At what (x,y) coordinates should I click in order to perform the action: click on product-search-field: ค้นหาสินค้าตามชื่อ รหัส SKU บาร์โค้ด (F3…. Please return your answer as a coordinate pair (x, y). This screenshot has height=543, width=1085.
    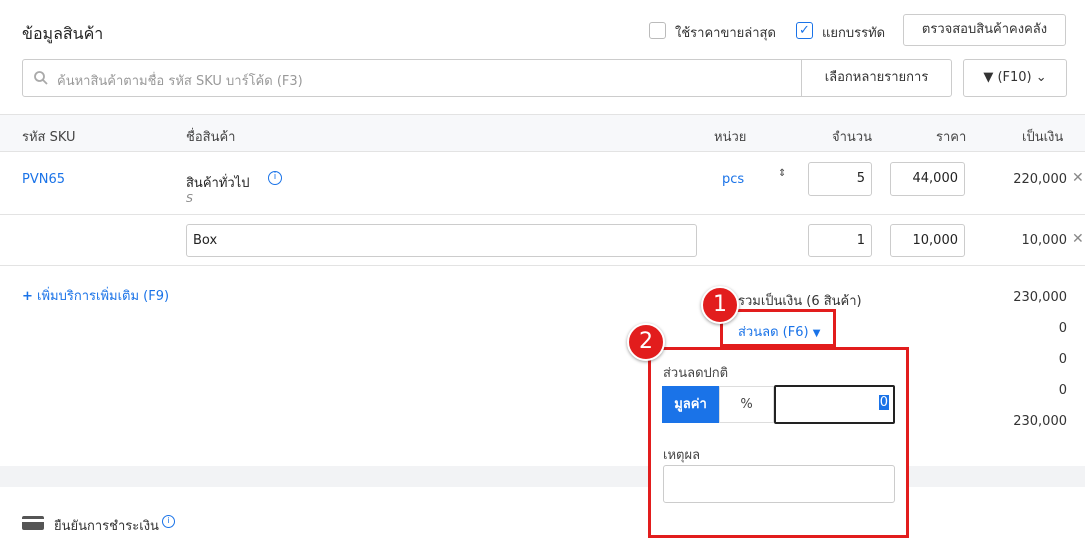
    Looking at the image, I should click on (412, 78).